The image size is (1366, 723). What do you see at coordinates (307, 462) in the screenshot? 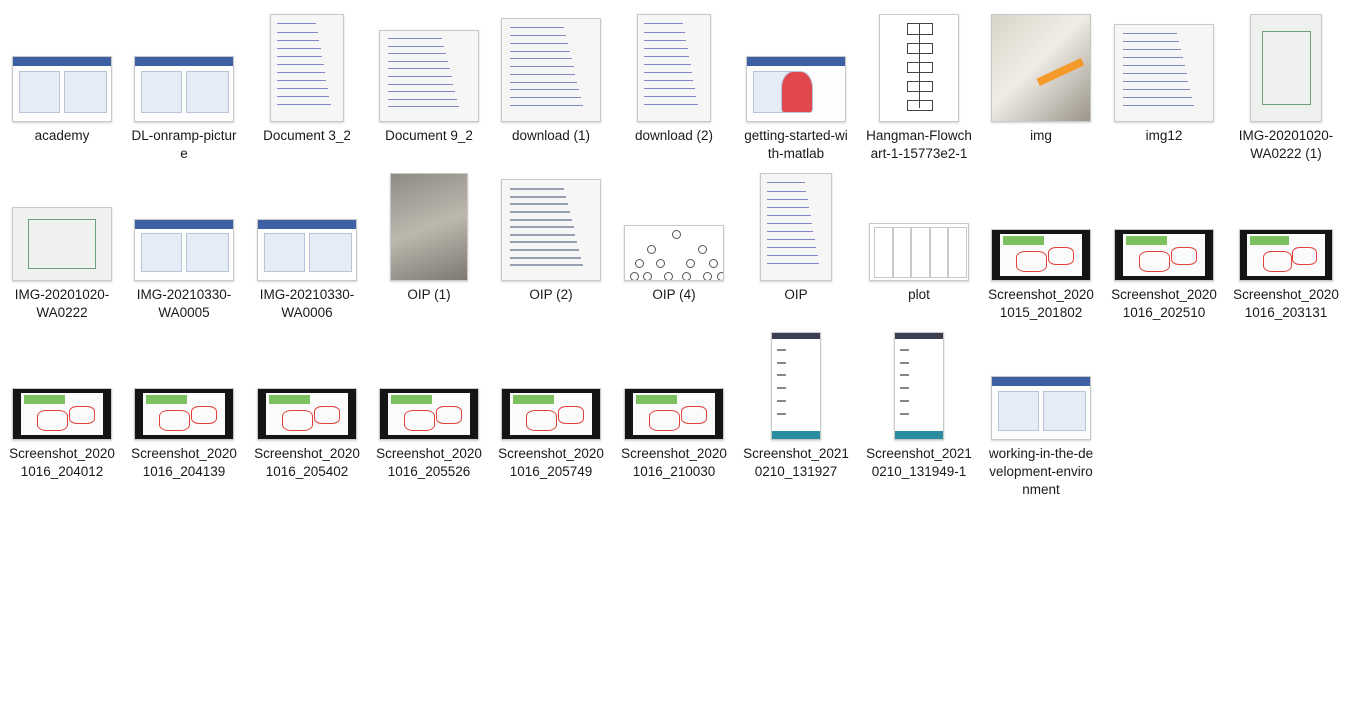
I see `file-name-label: Screenshot_20201016_205402` at bounding box center [307, 462].